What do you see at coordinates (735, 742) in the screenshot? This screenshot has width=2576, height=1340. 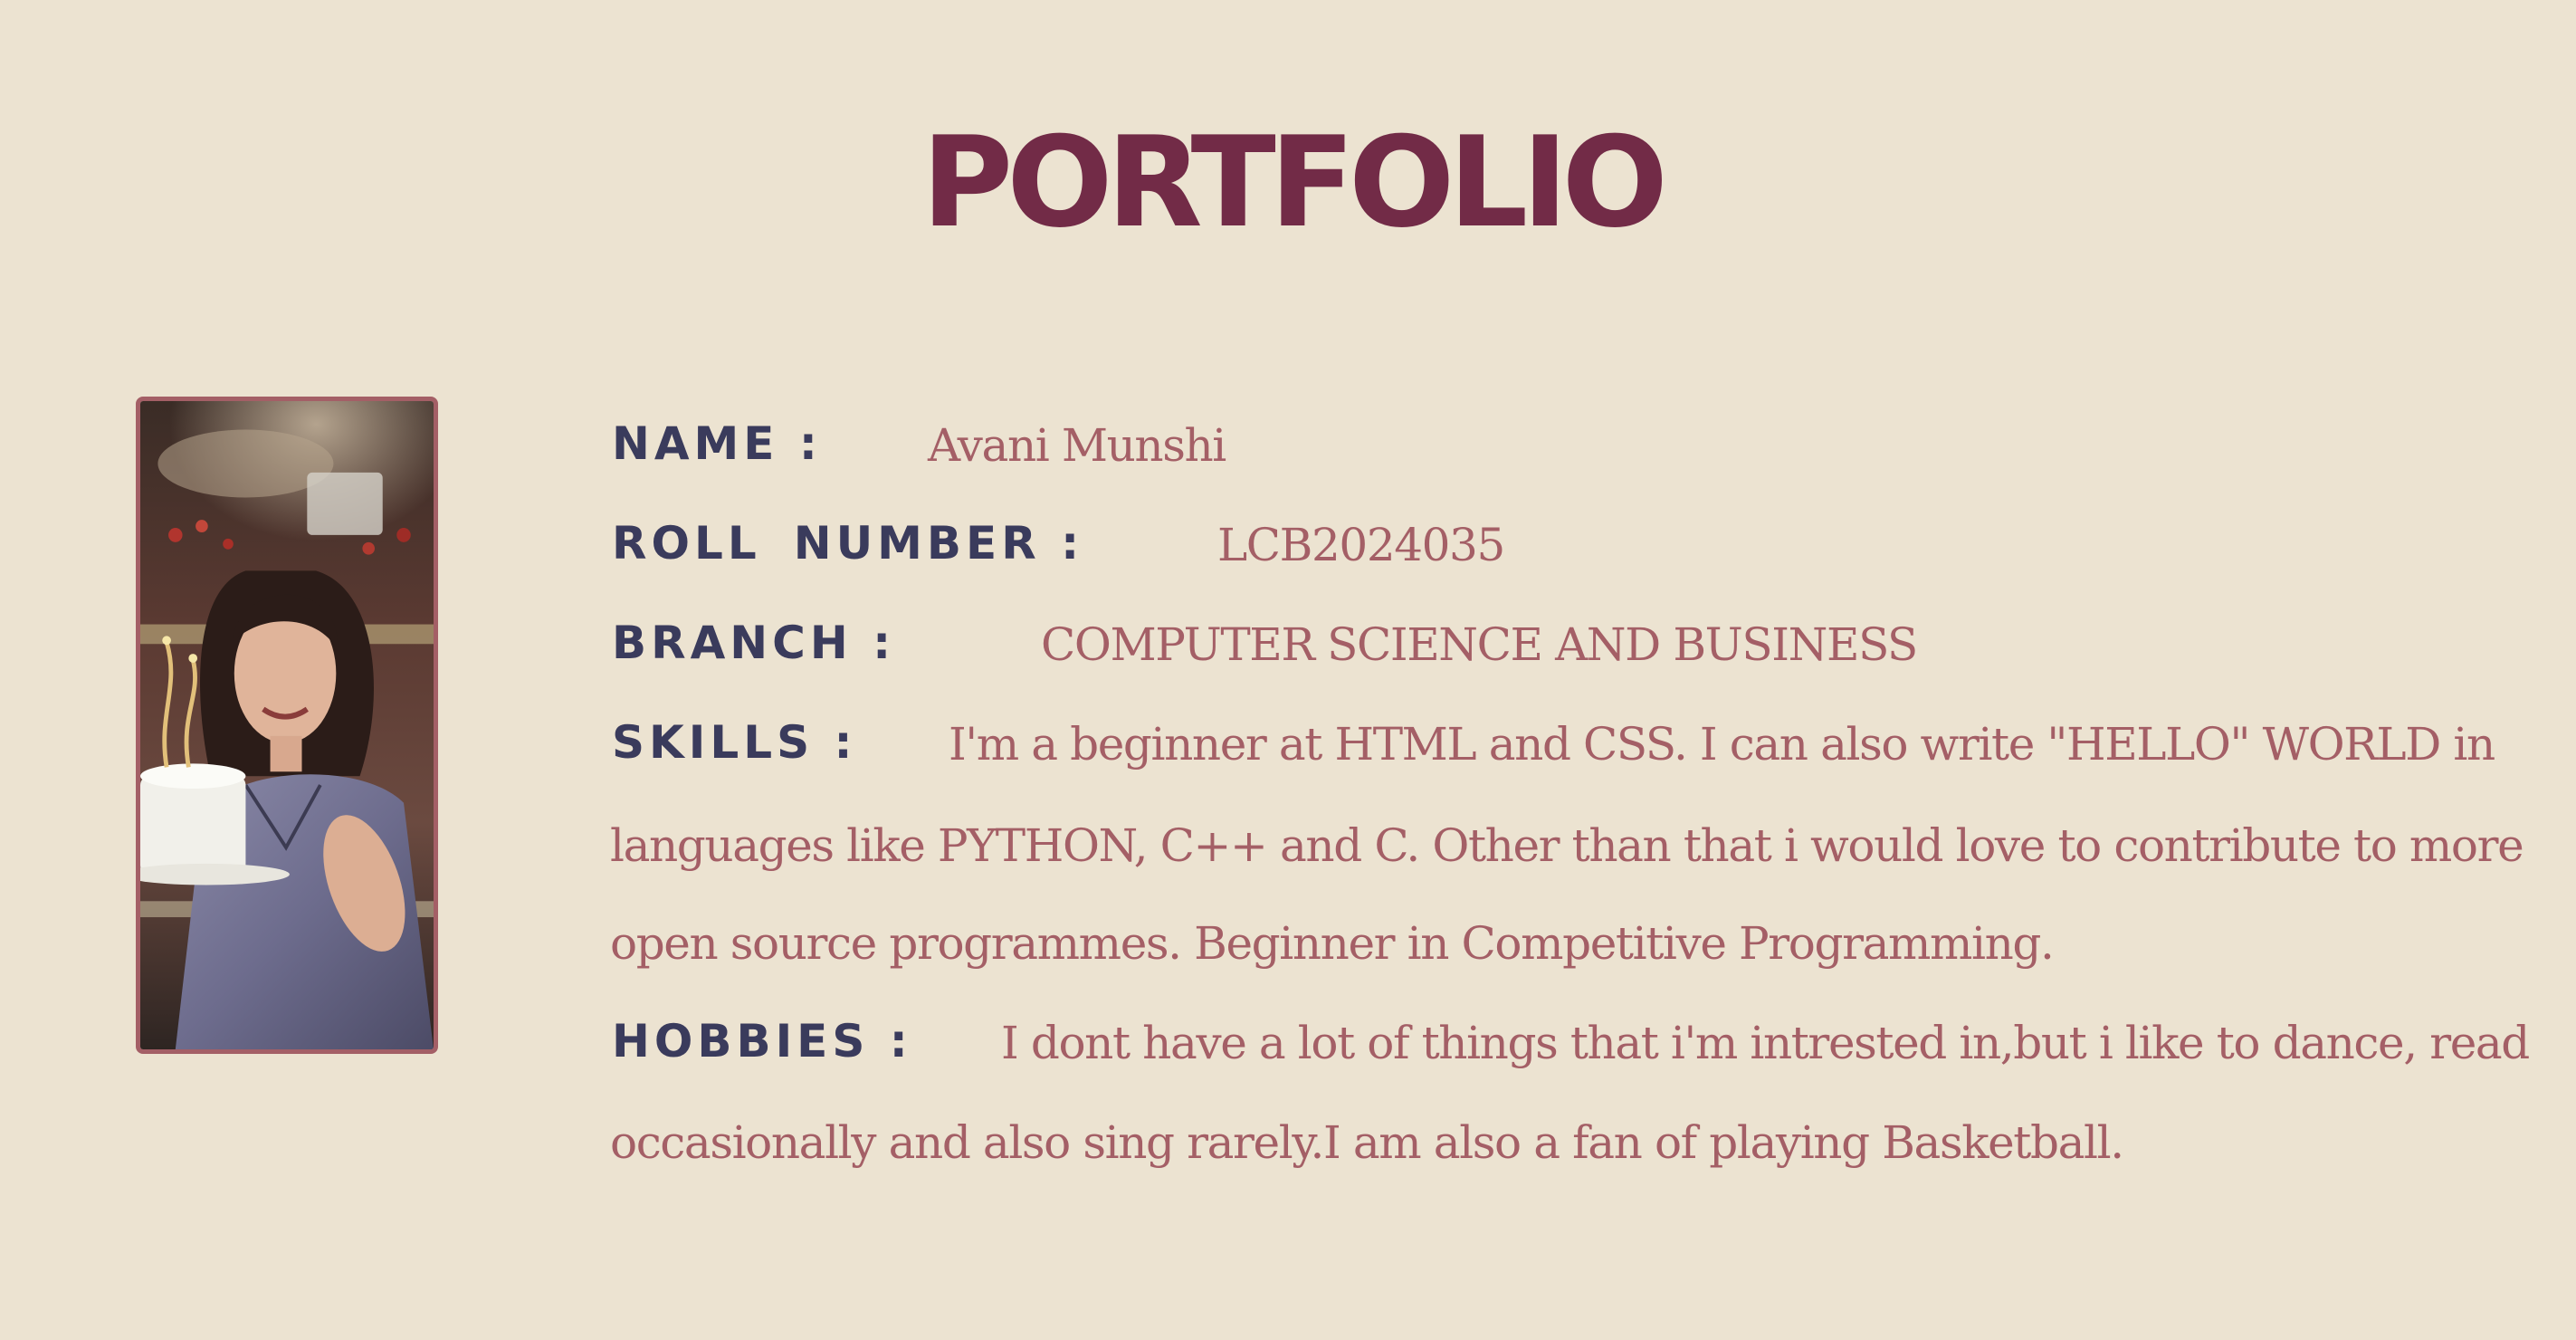 I see `skills-label: SKILLS :` at bounding box center [735, 742].